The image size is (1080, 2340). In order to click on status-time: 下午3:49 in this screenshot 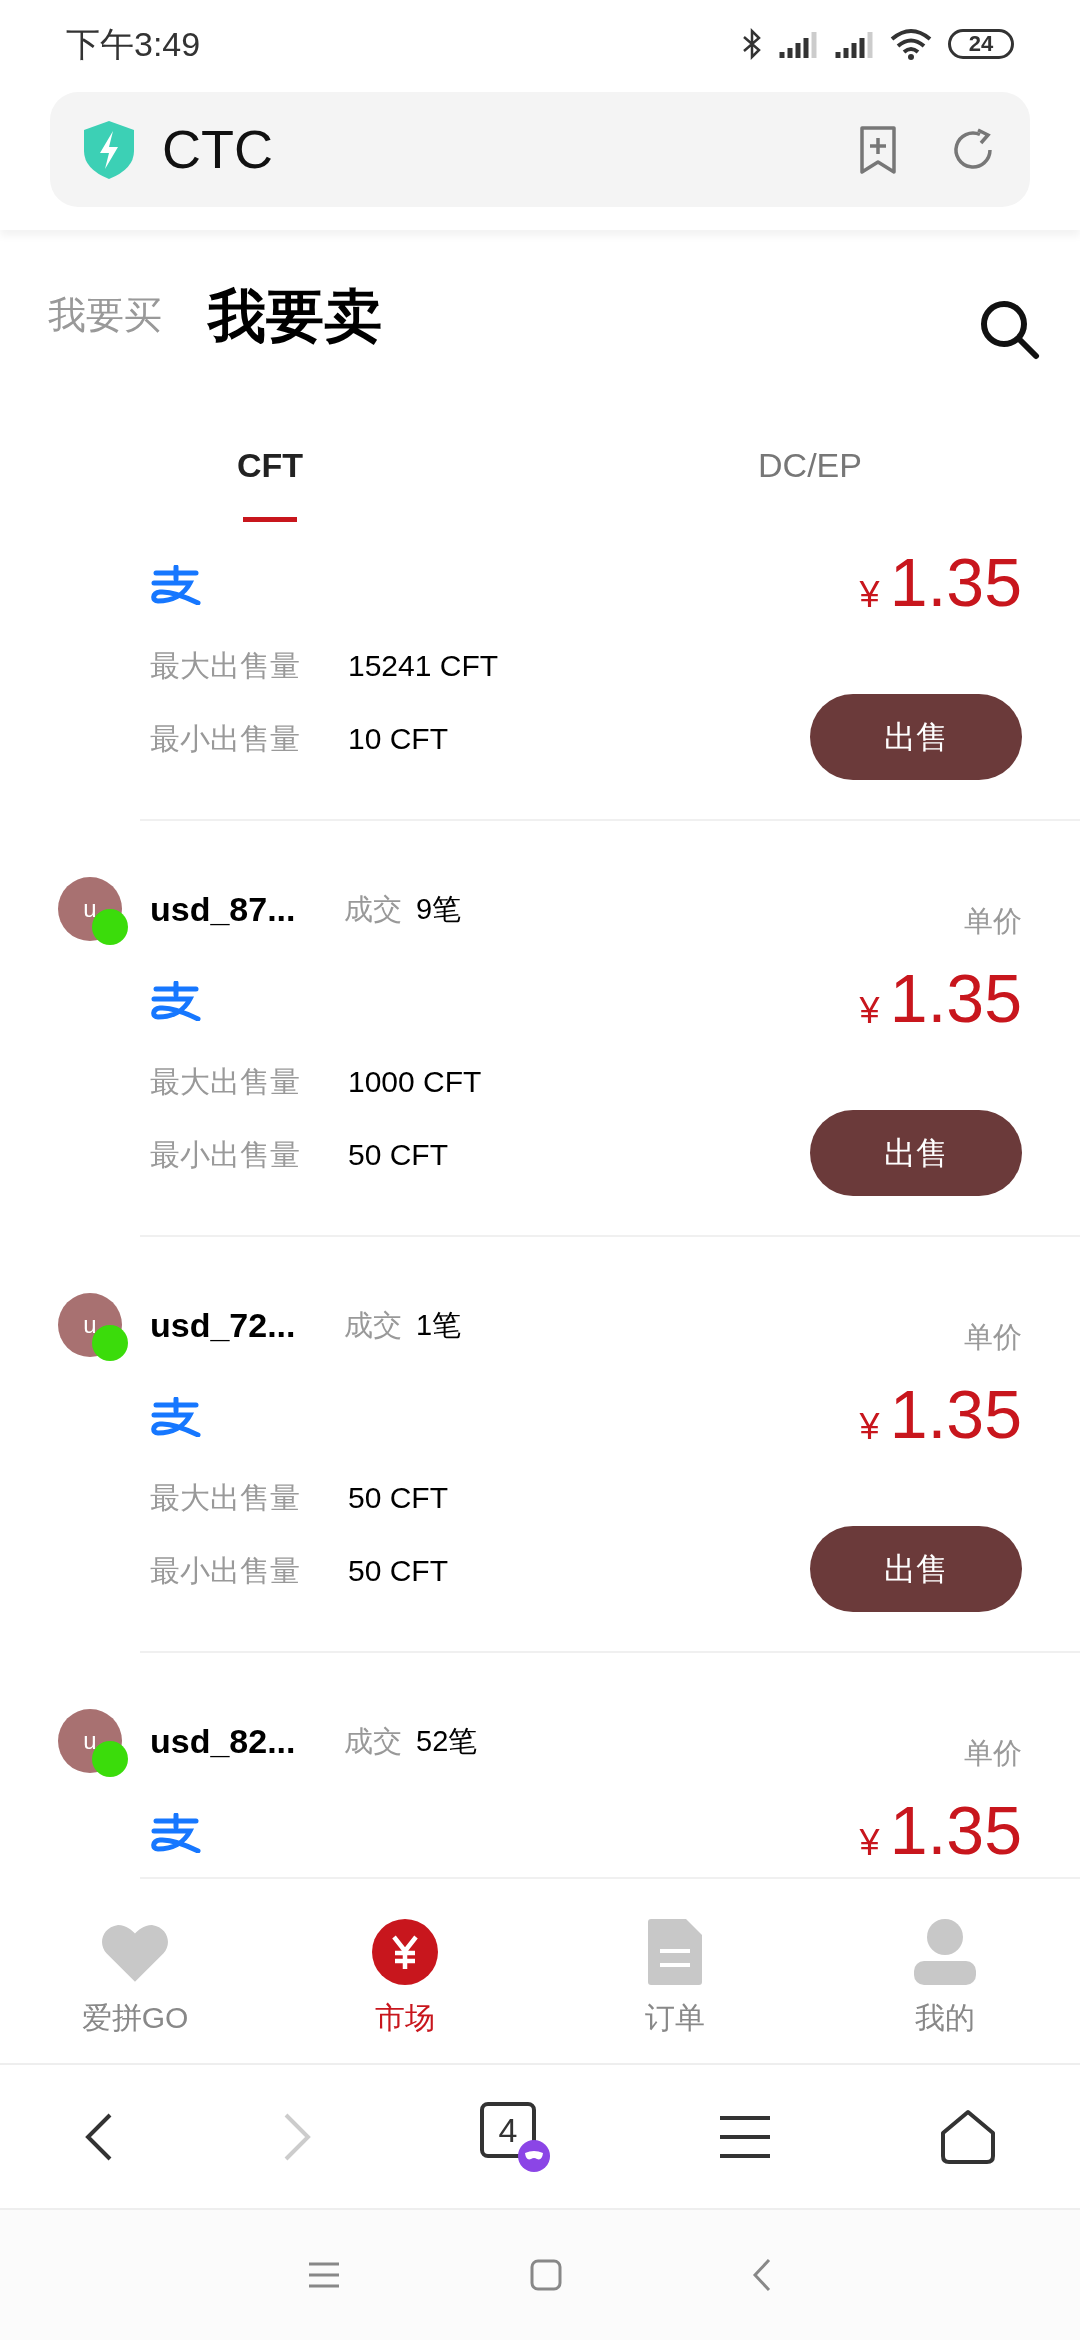, I will do `click(133, 44)`.